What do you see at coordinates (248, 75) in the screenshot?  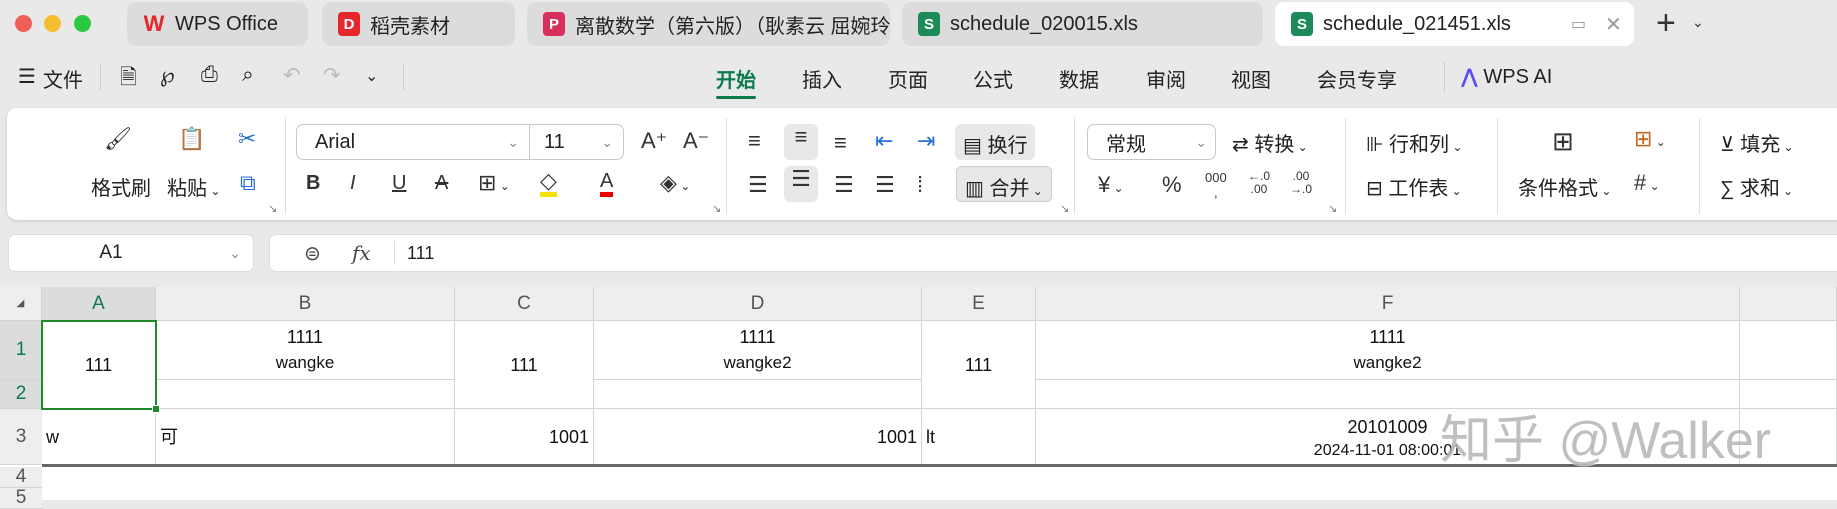 I see `print-preview-icon: ⌕` at bounding box center [248, 75].